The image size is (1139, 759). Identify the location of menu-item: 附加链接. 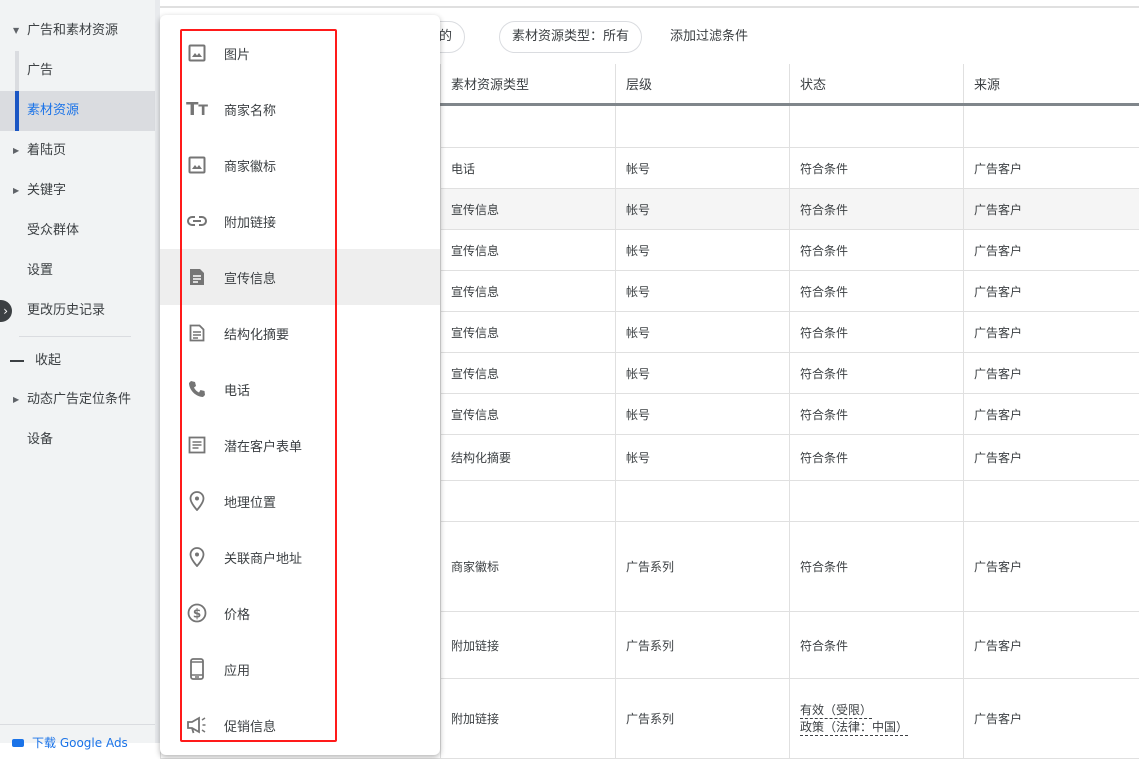
(300, 221).